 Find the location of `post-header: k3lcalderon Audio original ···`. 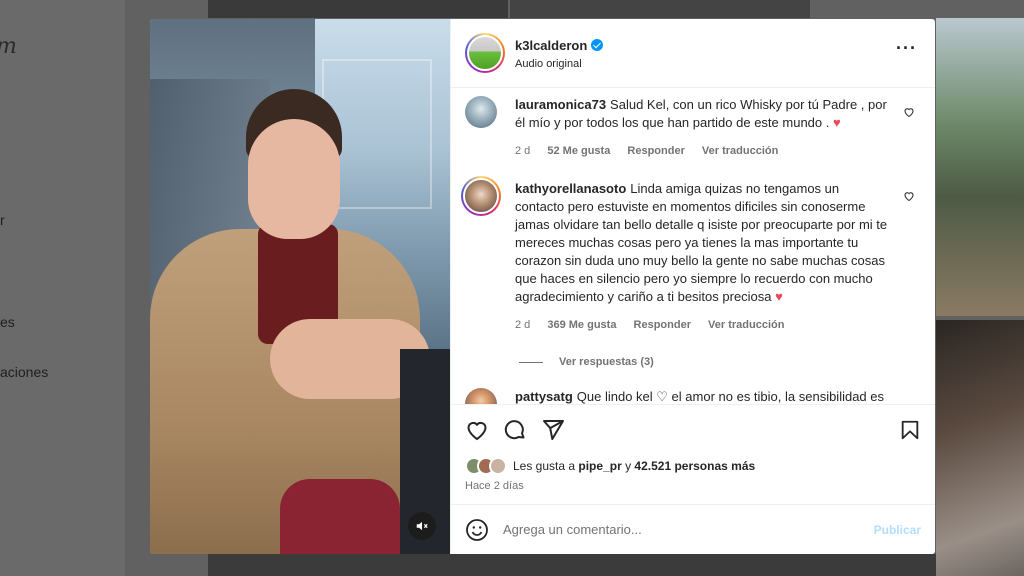

post-header: k3lcalderon Audio original ··· is located at coordinates (693, 53).